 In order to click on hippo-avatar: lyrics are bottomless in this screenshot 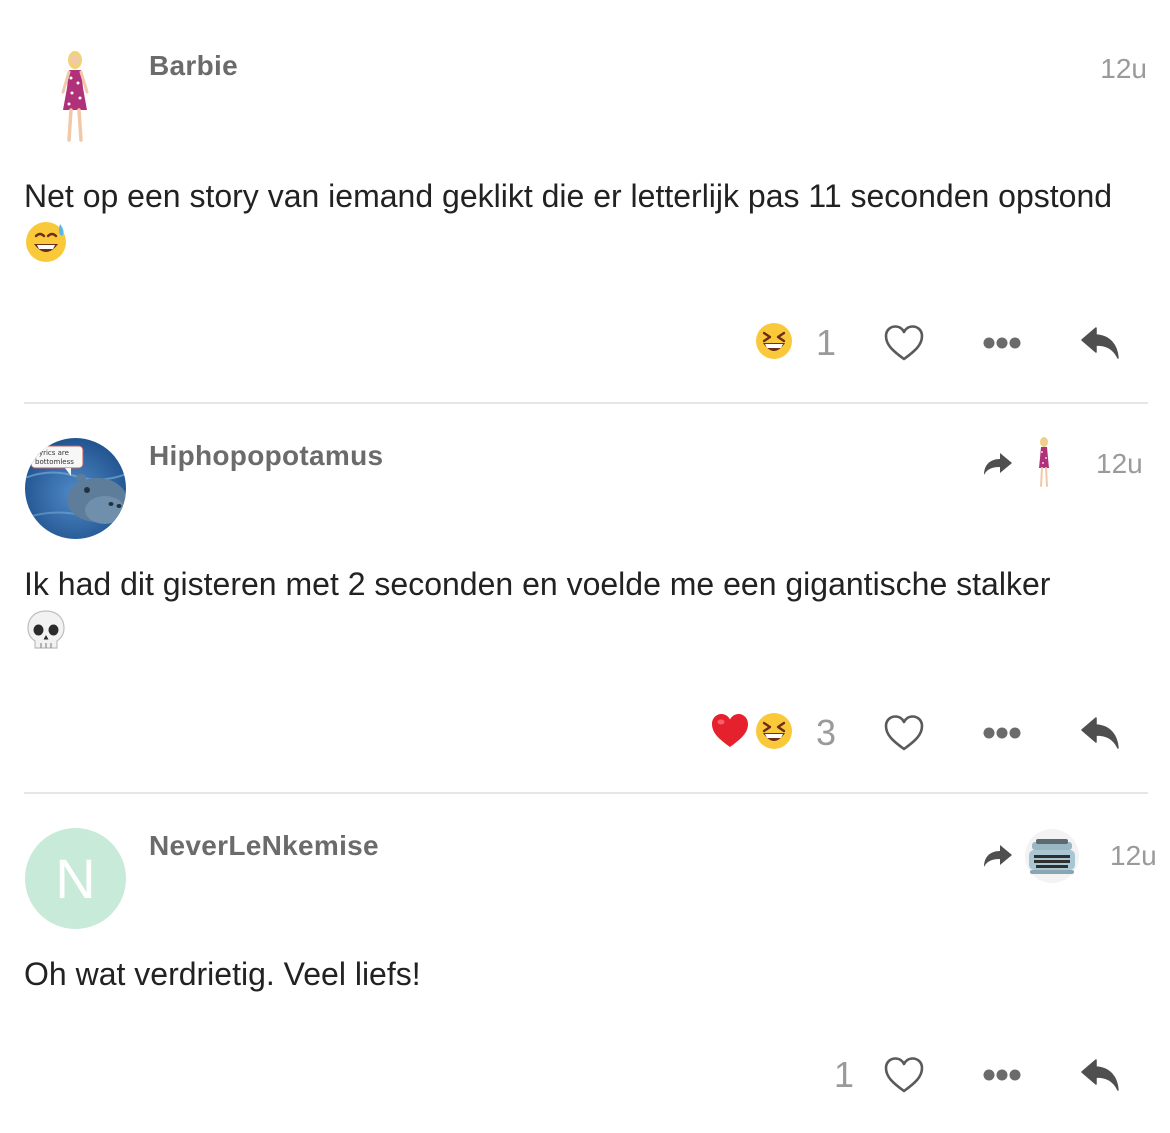, I will do `click(75, 488)`.